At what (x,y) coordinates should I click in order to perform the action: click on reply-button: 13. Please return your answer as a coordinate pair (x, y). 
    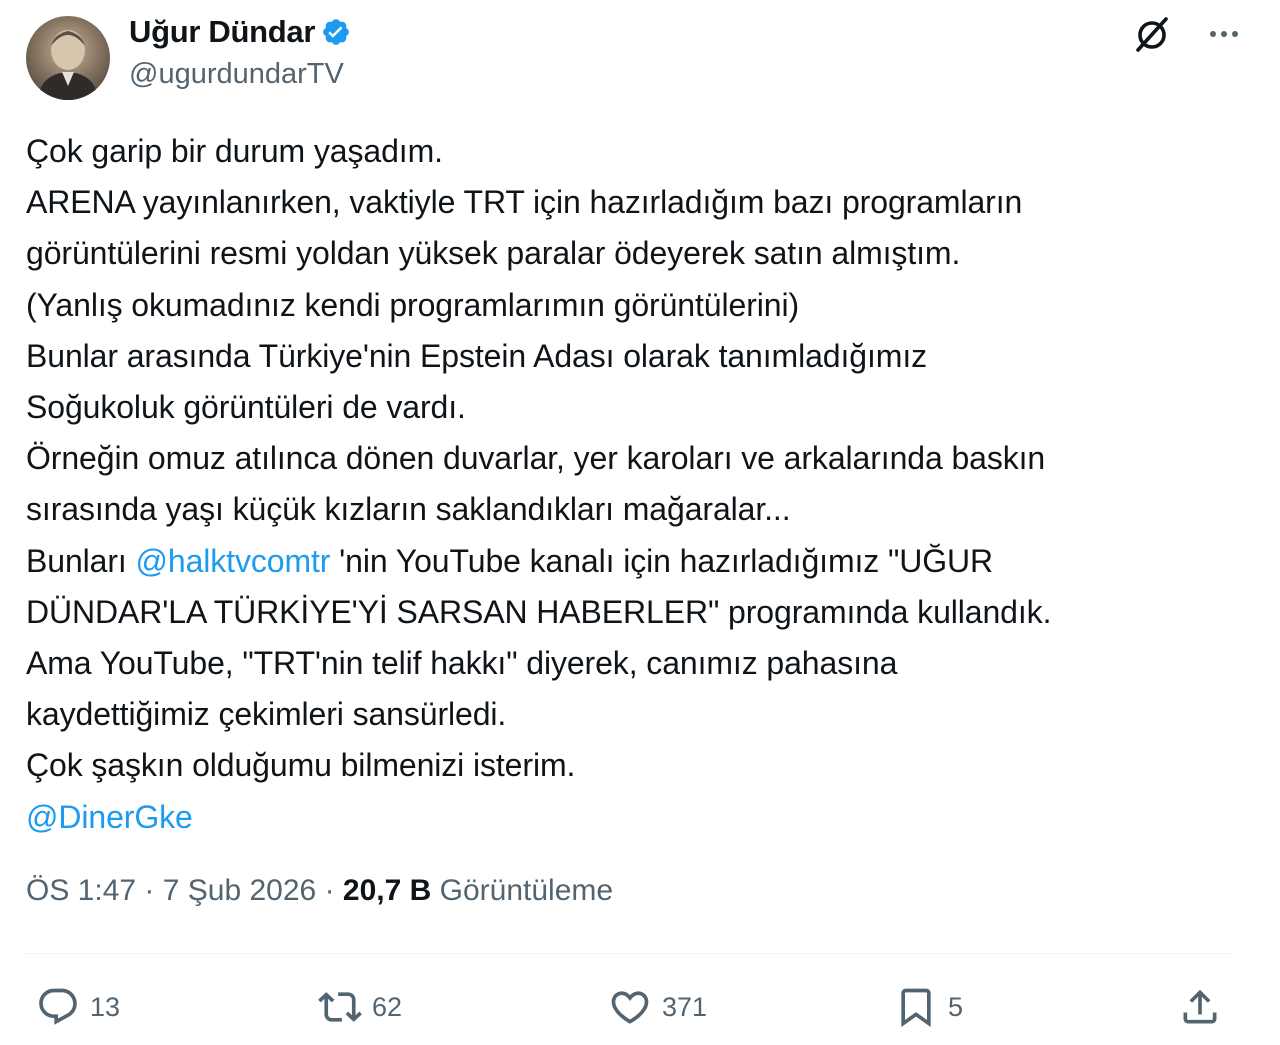
    Looking at the image, I should click on (78, 1007).